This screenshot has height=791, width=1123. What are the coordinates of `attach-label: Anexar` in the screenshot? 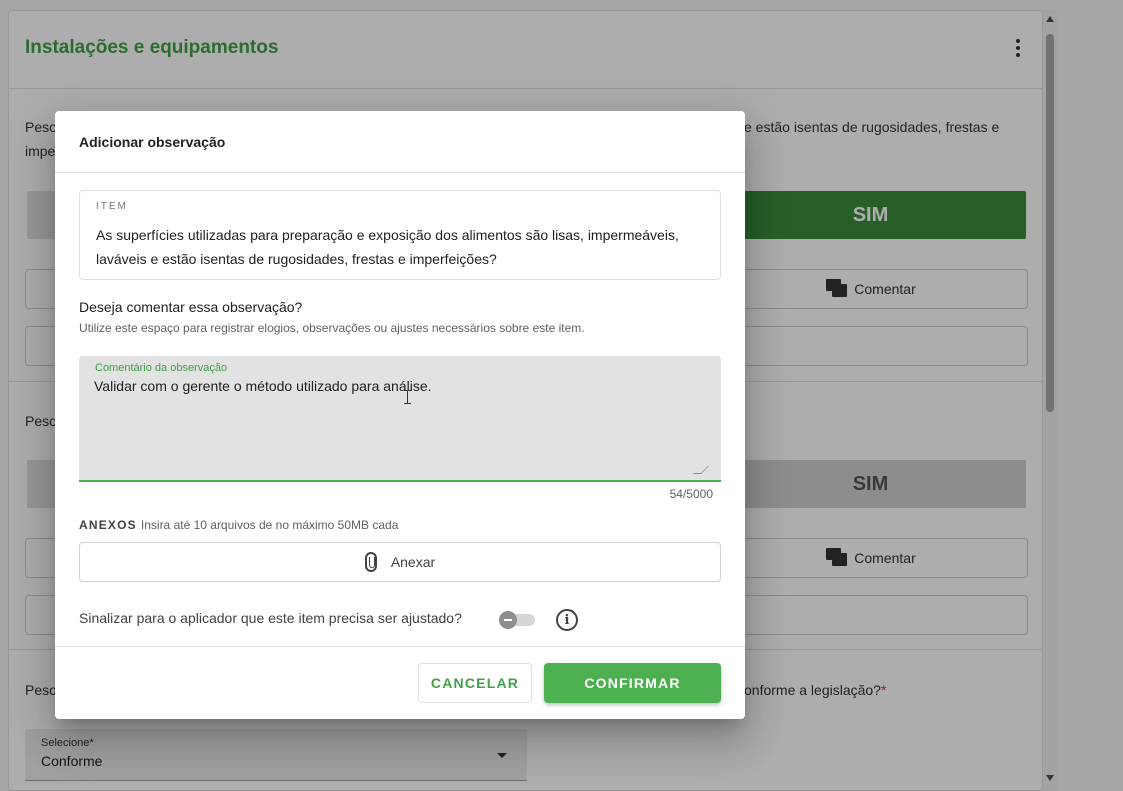 It's located at (413, 562).